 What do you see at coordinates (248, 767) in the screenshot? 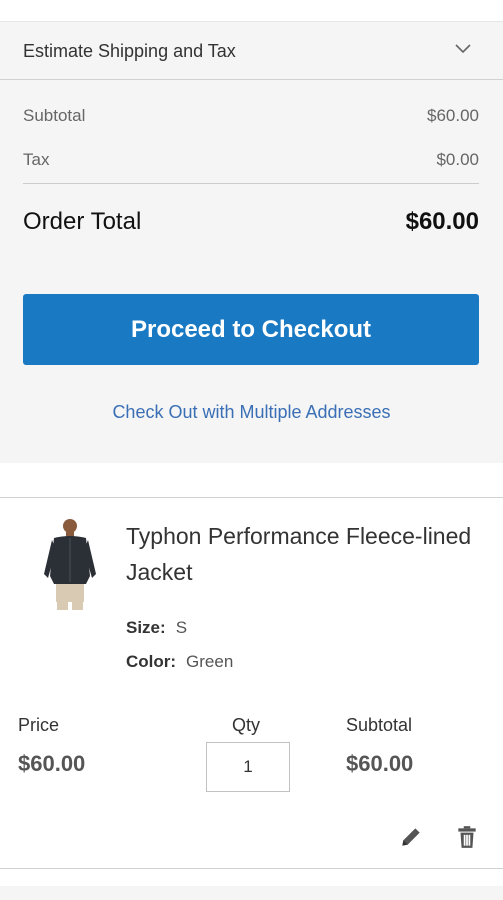
I see `qty-input` at bounding box center [248, 767].